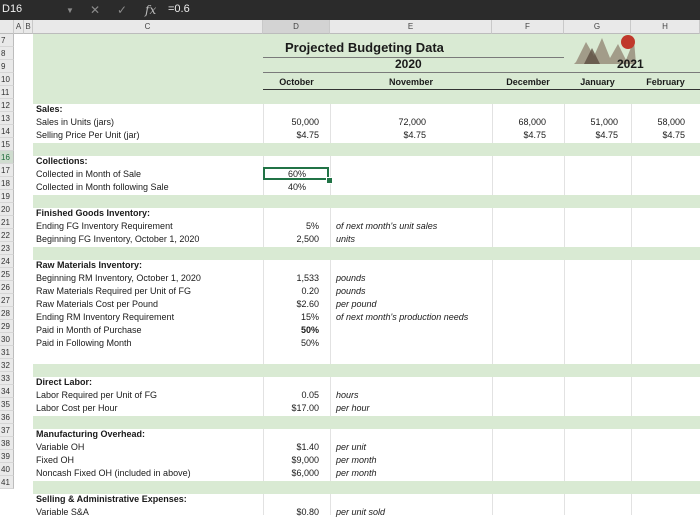 The width and height of the screenshot is (700, 518). I want to click on overhead-heading: Manufacturing Overhead:, so click(91, 434).